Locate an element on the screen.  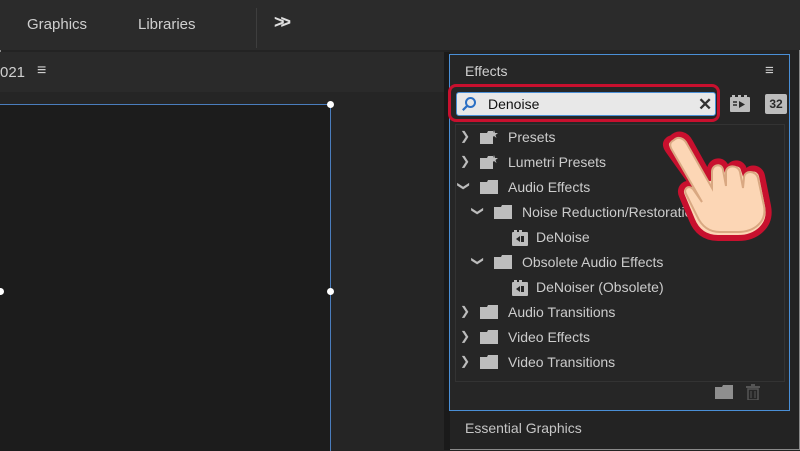
tree-item-label: Obsolete Audio Effects is located at coordinates (593, 262).